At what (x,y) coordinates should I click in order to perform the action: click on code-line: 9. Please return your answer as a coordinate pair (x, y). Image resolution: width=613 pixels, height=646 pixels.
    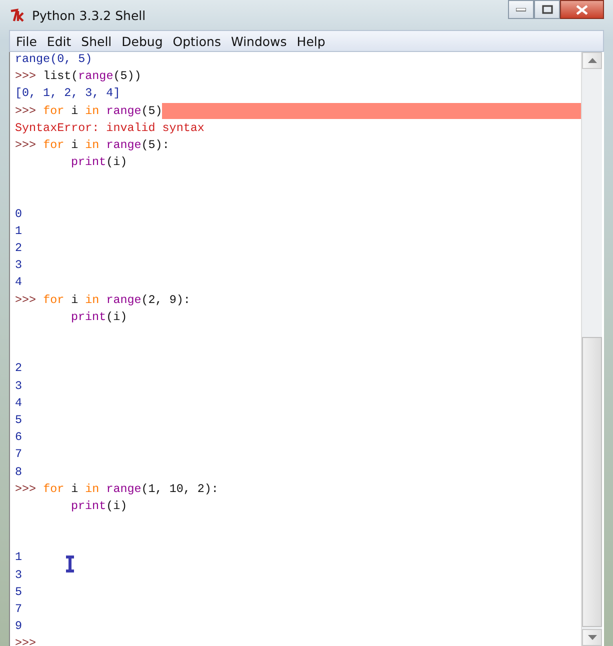
    Looking at the image, I should click on (18, 627).